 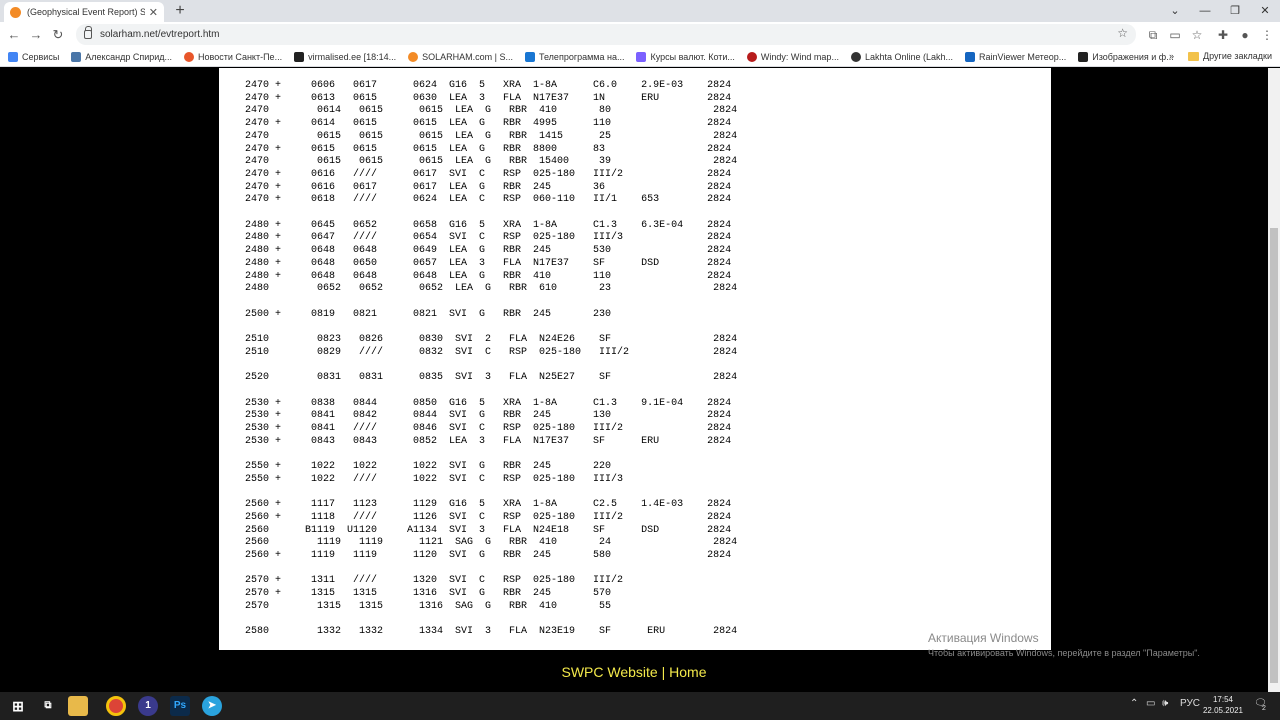 I want to click on notification-count: 2, so click(x=1264, y=708).